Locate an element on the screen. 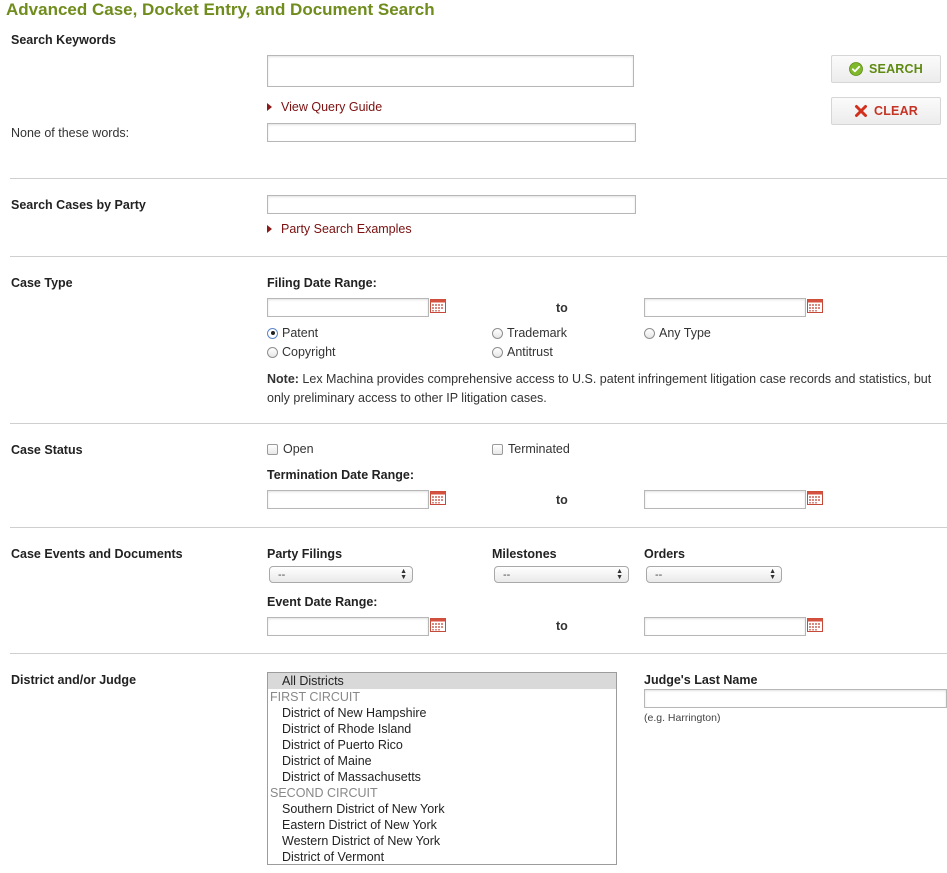 The height and width of the screenshot is (873, 947). listbox-option: District of Massachusetts is located at coordinates (442, 777).